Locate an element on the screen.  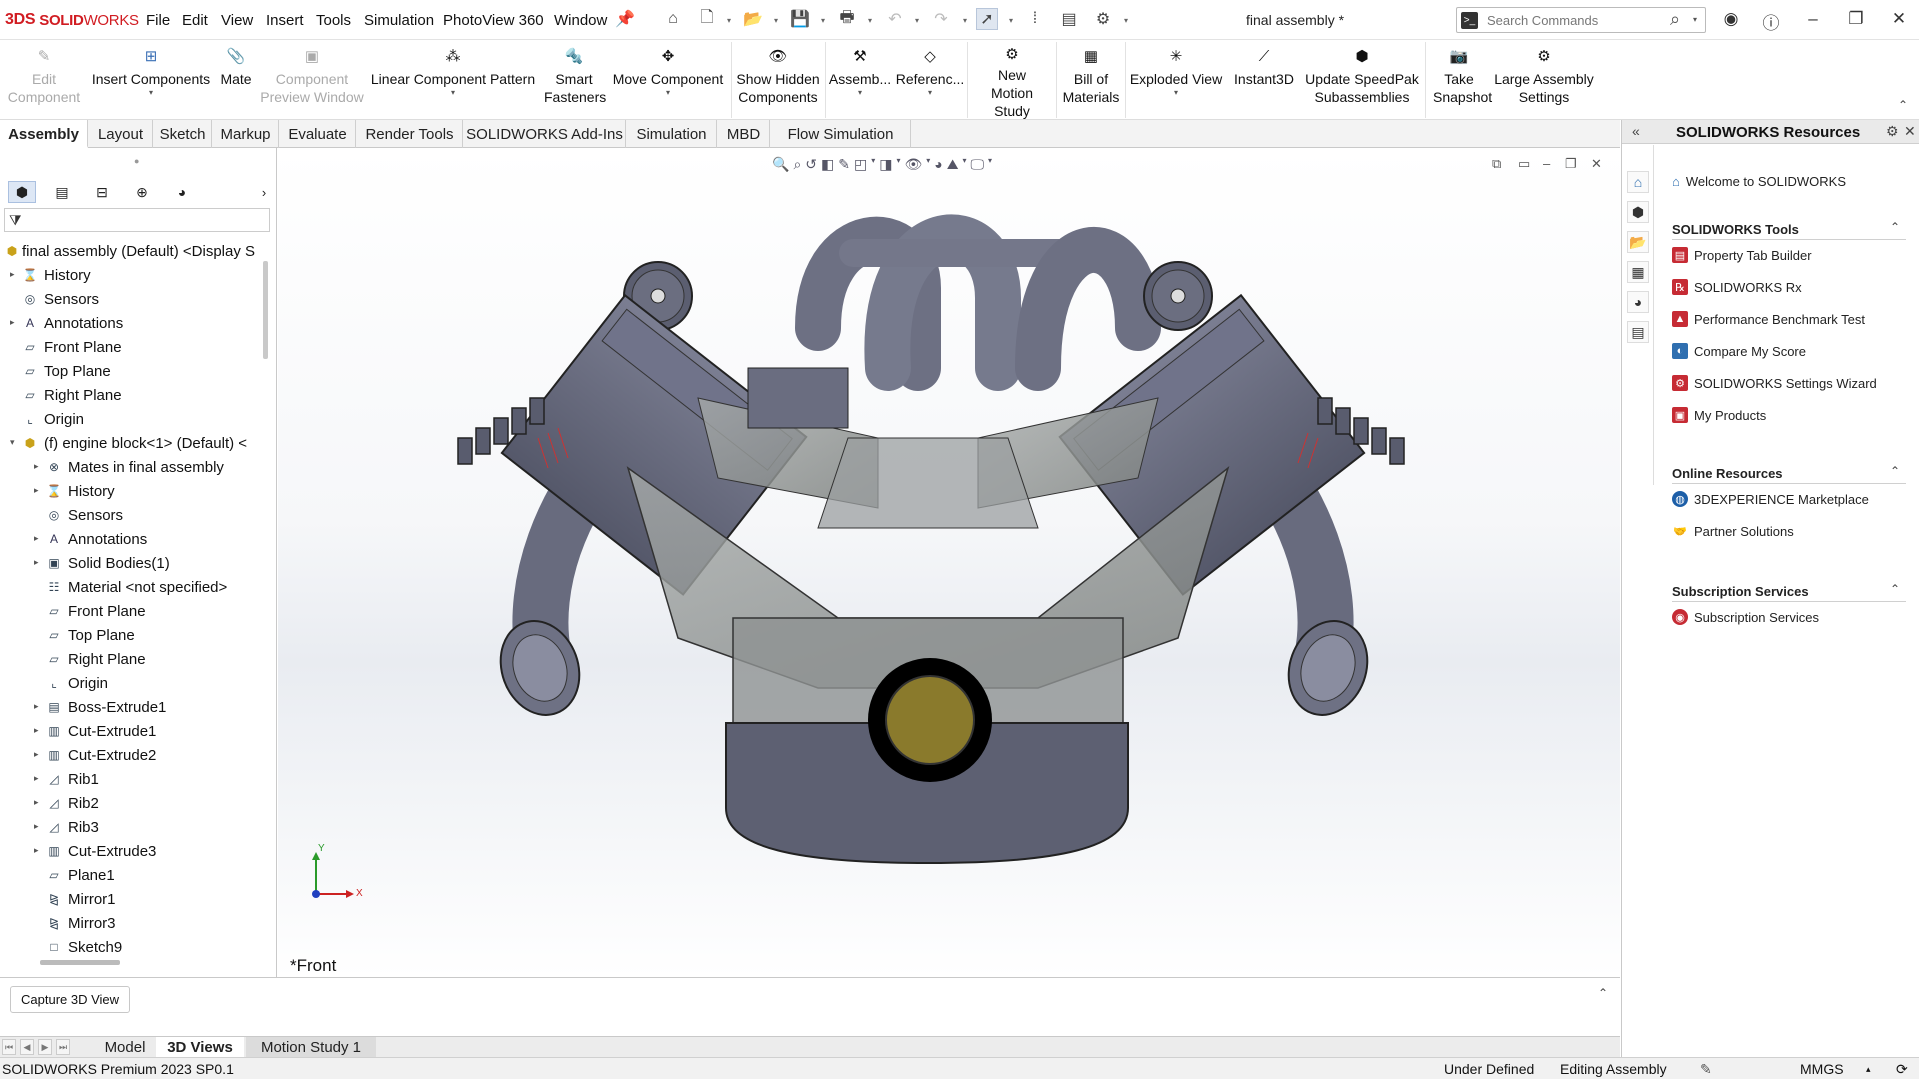
move-component-button: ✥ Move Component ▾ is located at coordinates (668, 80).